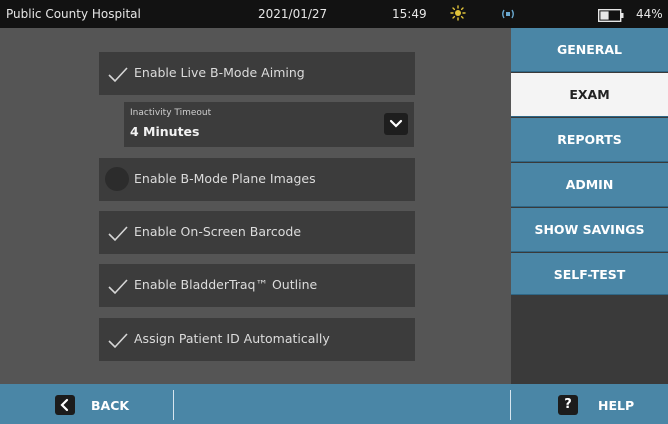 Image resolution: width=668 pixels, height=424 pixels. I want to click on option-assign-patient-id: Assign Patient ID Automatically, so click(257, 339).